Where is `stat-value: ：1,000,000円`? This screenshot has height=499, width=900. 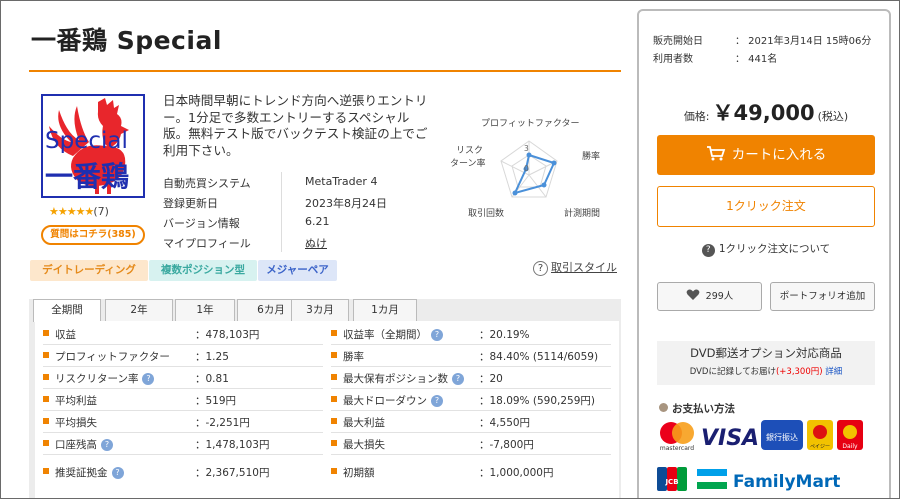 stat-value: ：1,000,000円 is located at coordinates (516, 473).